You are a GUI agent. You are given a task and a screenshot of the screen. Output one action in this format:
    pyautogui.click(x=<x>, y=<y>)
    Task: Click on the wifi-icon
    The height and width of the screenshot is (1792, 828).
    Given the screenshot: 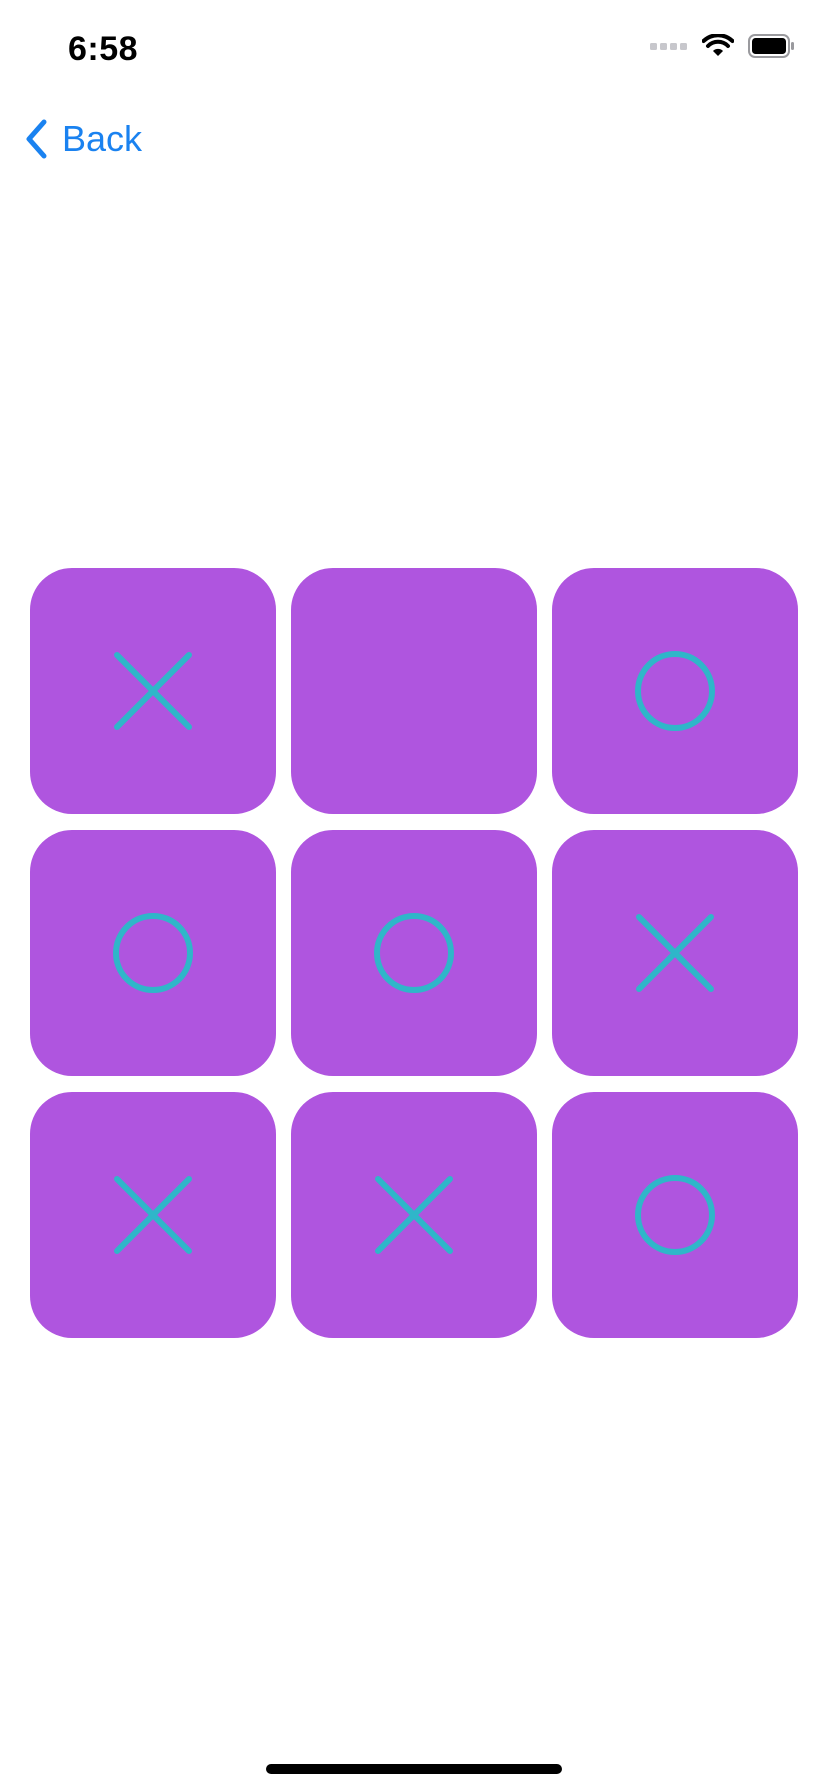 What is the action you would take?
    pyautogui.click(x=718, y=45)
    